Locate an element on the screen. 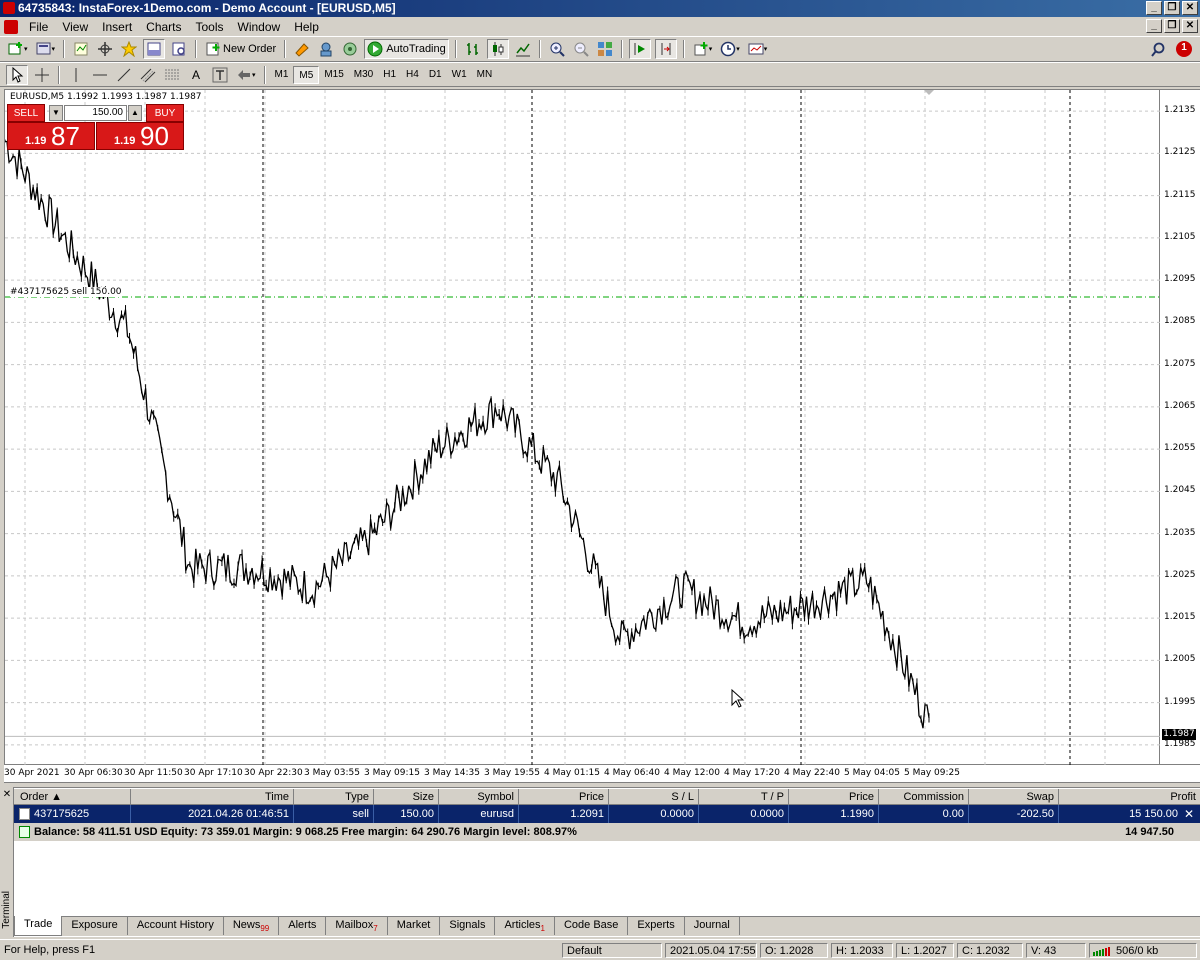  timeframe-h4: H4 is located at coordinates (412, 75).